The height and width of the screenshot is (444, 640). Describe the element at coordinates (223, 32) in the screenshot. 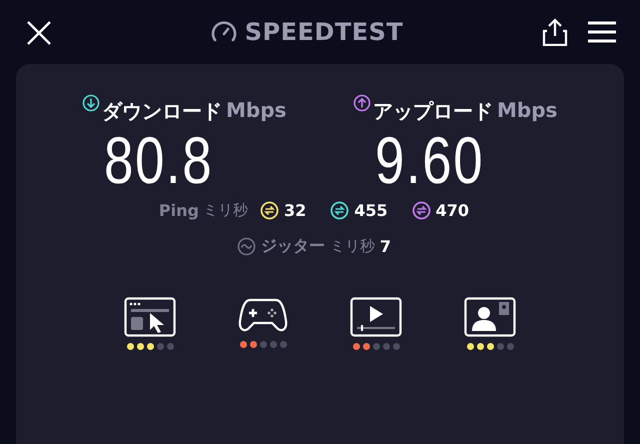

I see `gauge-icon` at that location.